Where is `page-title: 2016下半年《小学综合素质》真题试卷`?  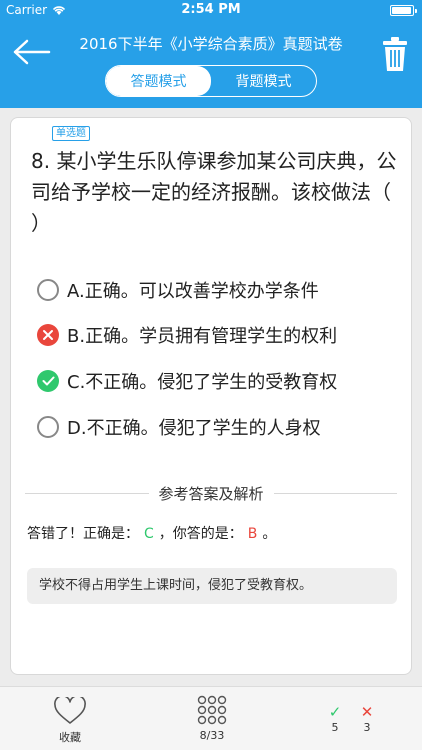 page-title: 2016下半年《小学综合素质》真题试卷 is located at coordinates (211, 44).